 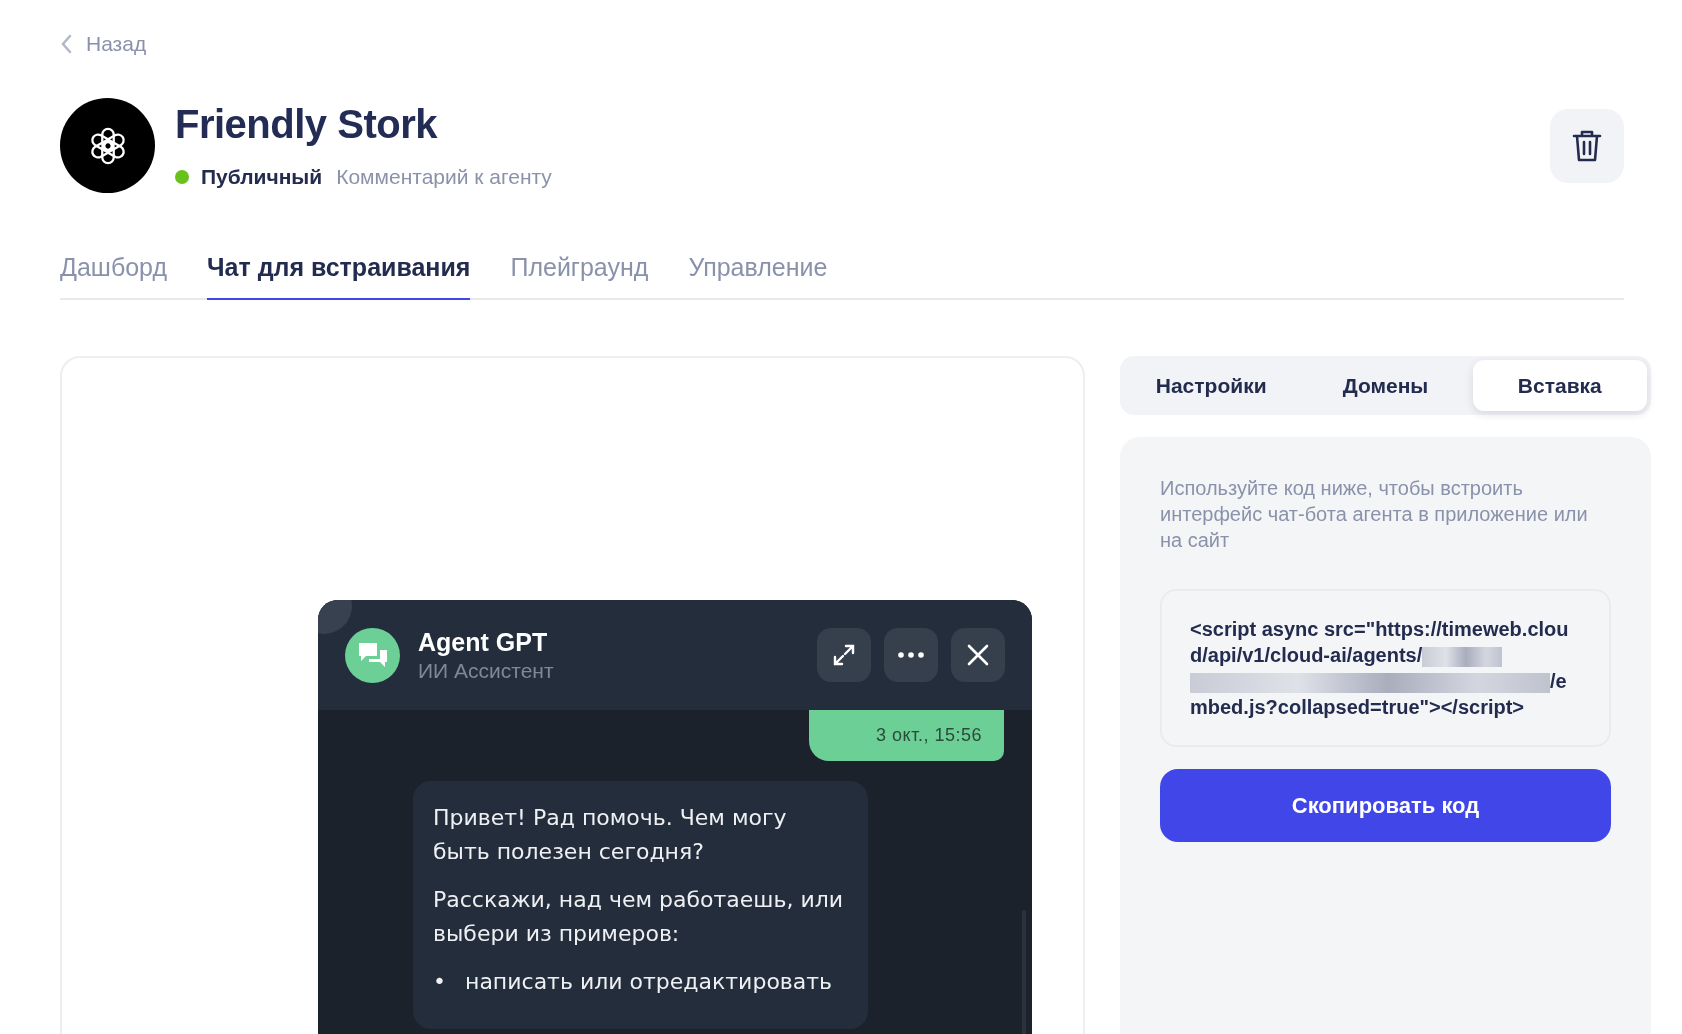 I want to click on expand-button, so click(x=844, y=655).